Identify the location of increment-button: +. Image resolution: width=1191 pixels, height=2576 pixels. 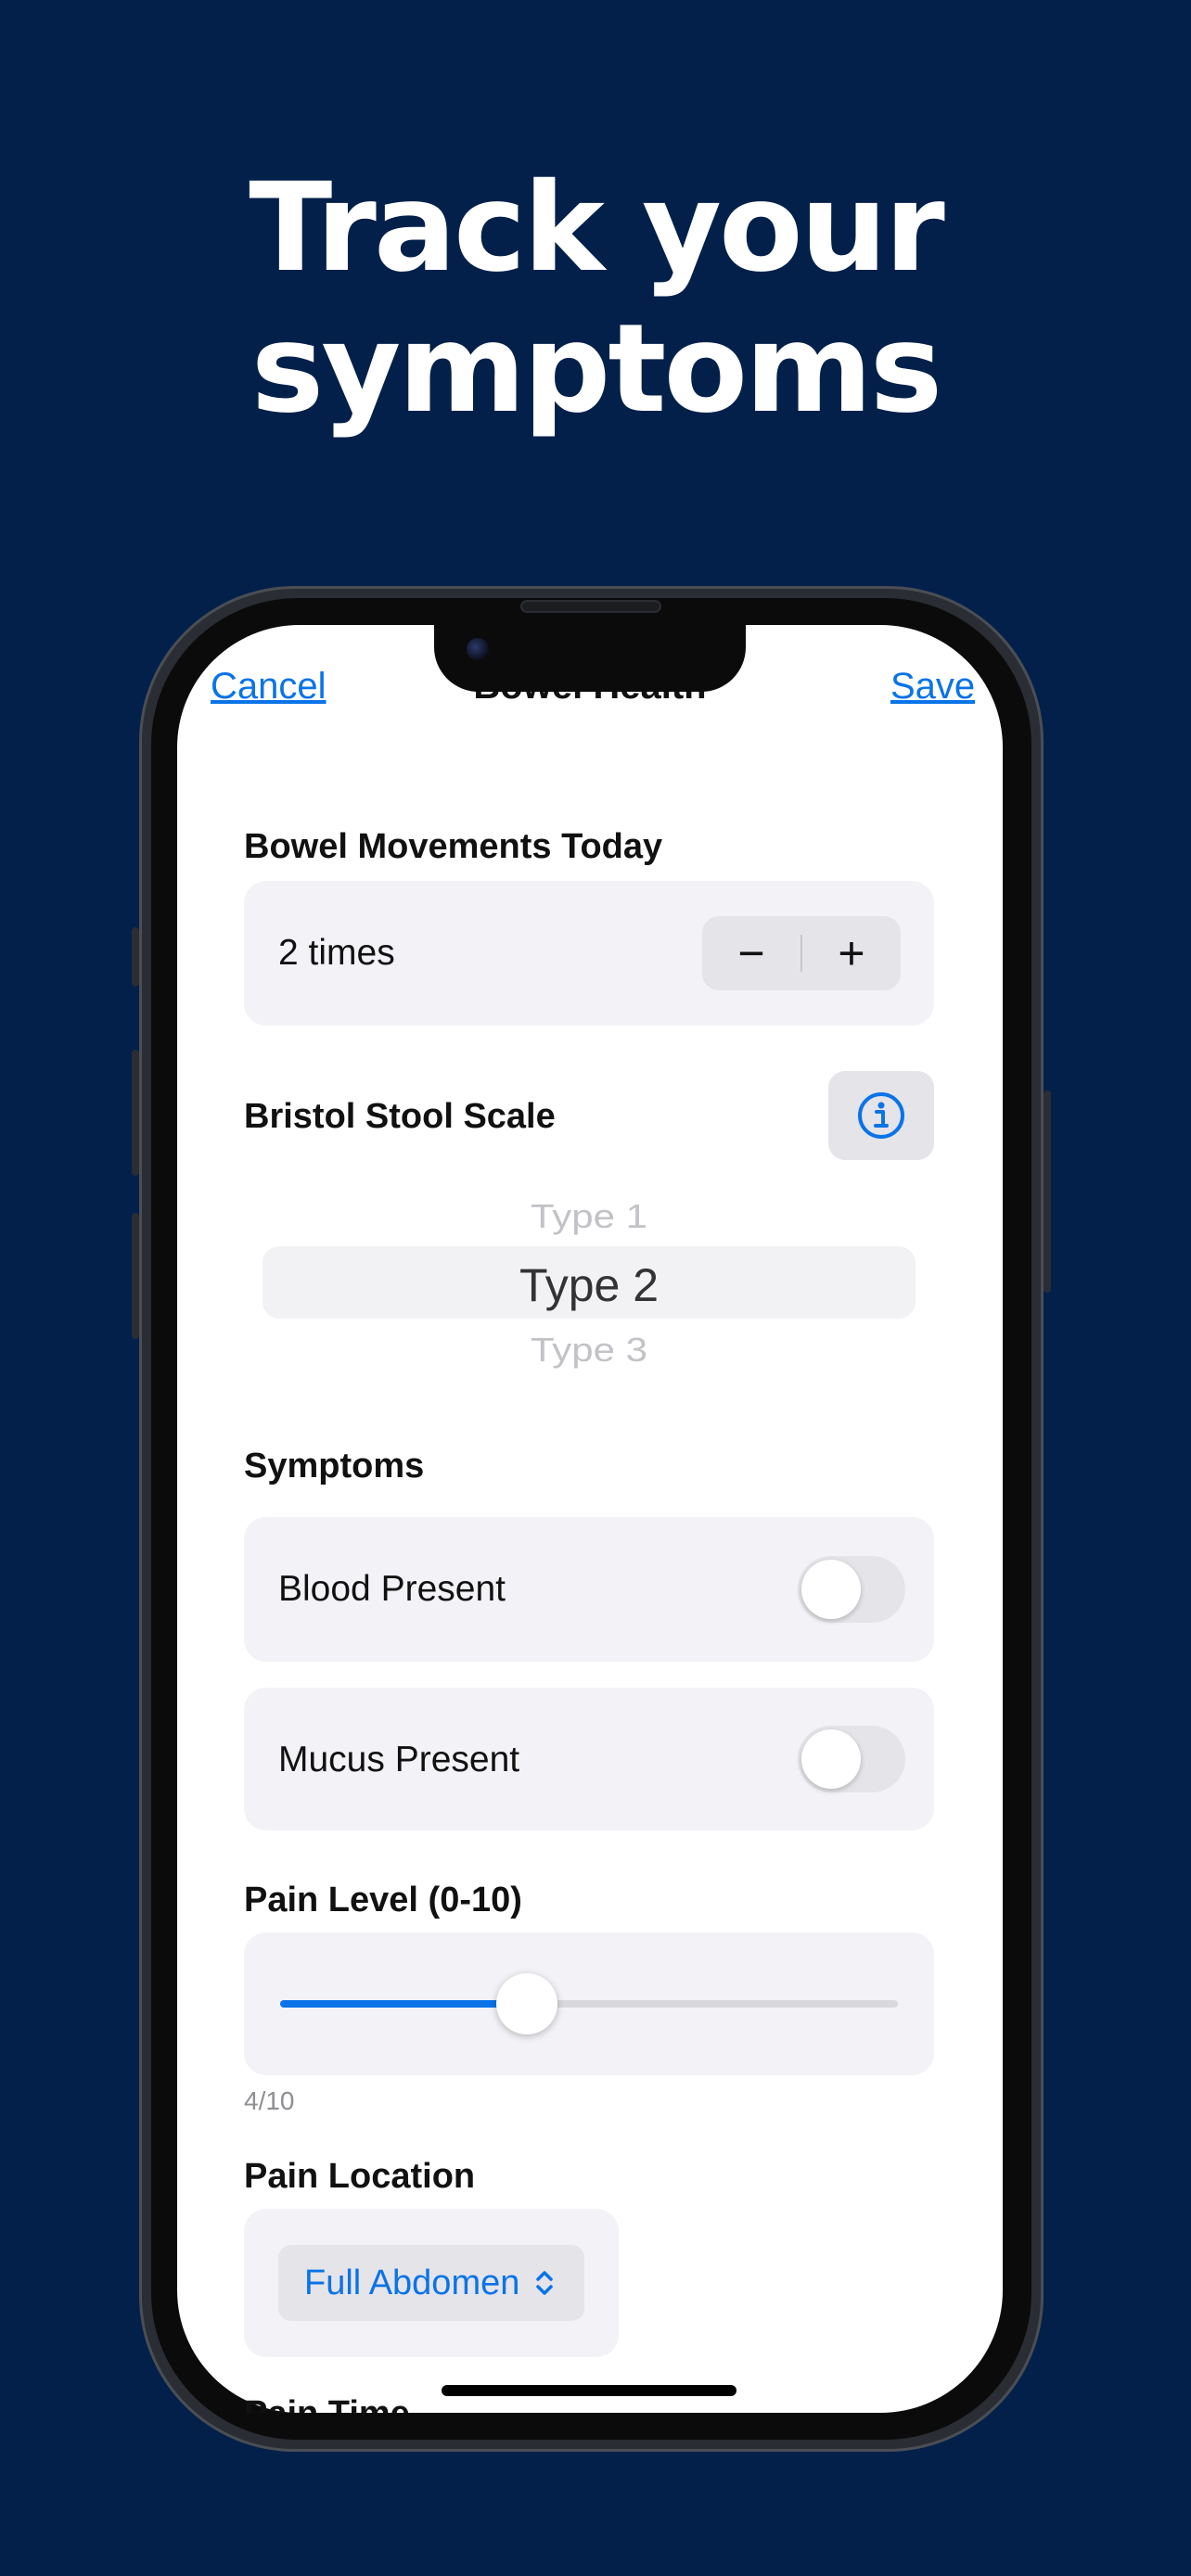
(851, 953).